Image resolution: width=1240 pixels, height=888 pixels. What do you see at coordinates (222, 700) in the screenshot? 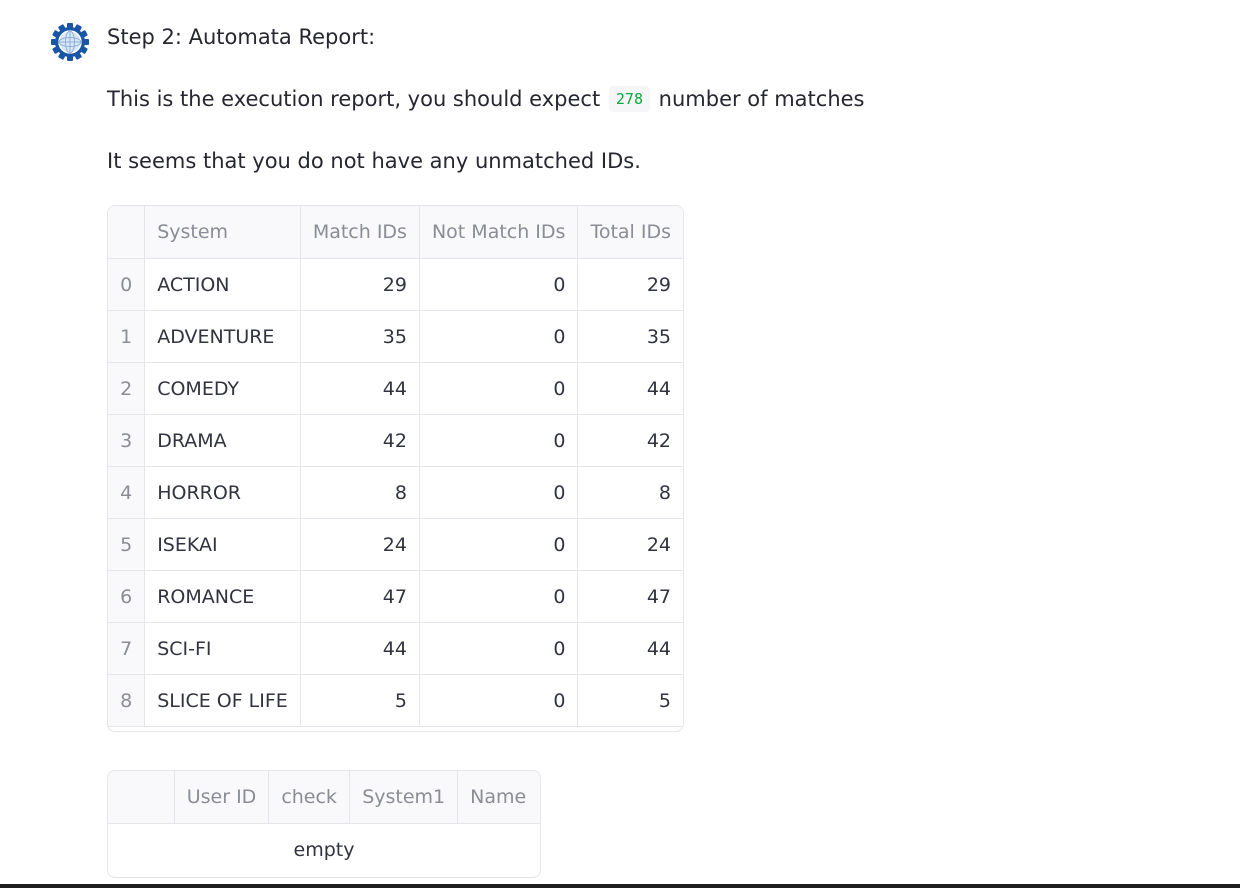
I see `system-cell: SLICE OF LIFE` at bounding box center [222, 700].